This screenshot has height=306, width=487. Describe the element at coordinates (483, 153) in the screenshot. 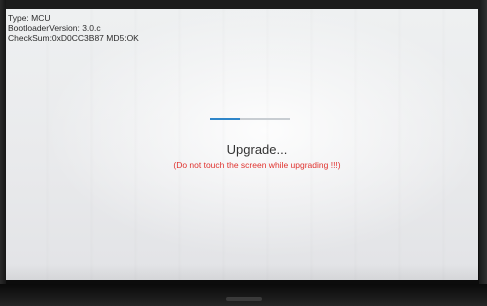

I see `monitor-bezel-right` at that location.